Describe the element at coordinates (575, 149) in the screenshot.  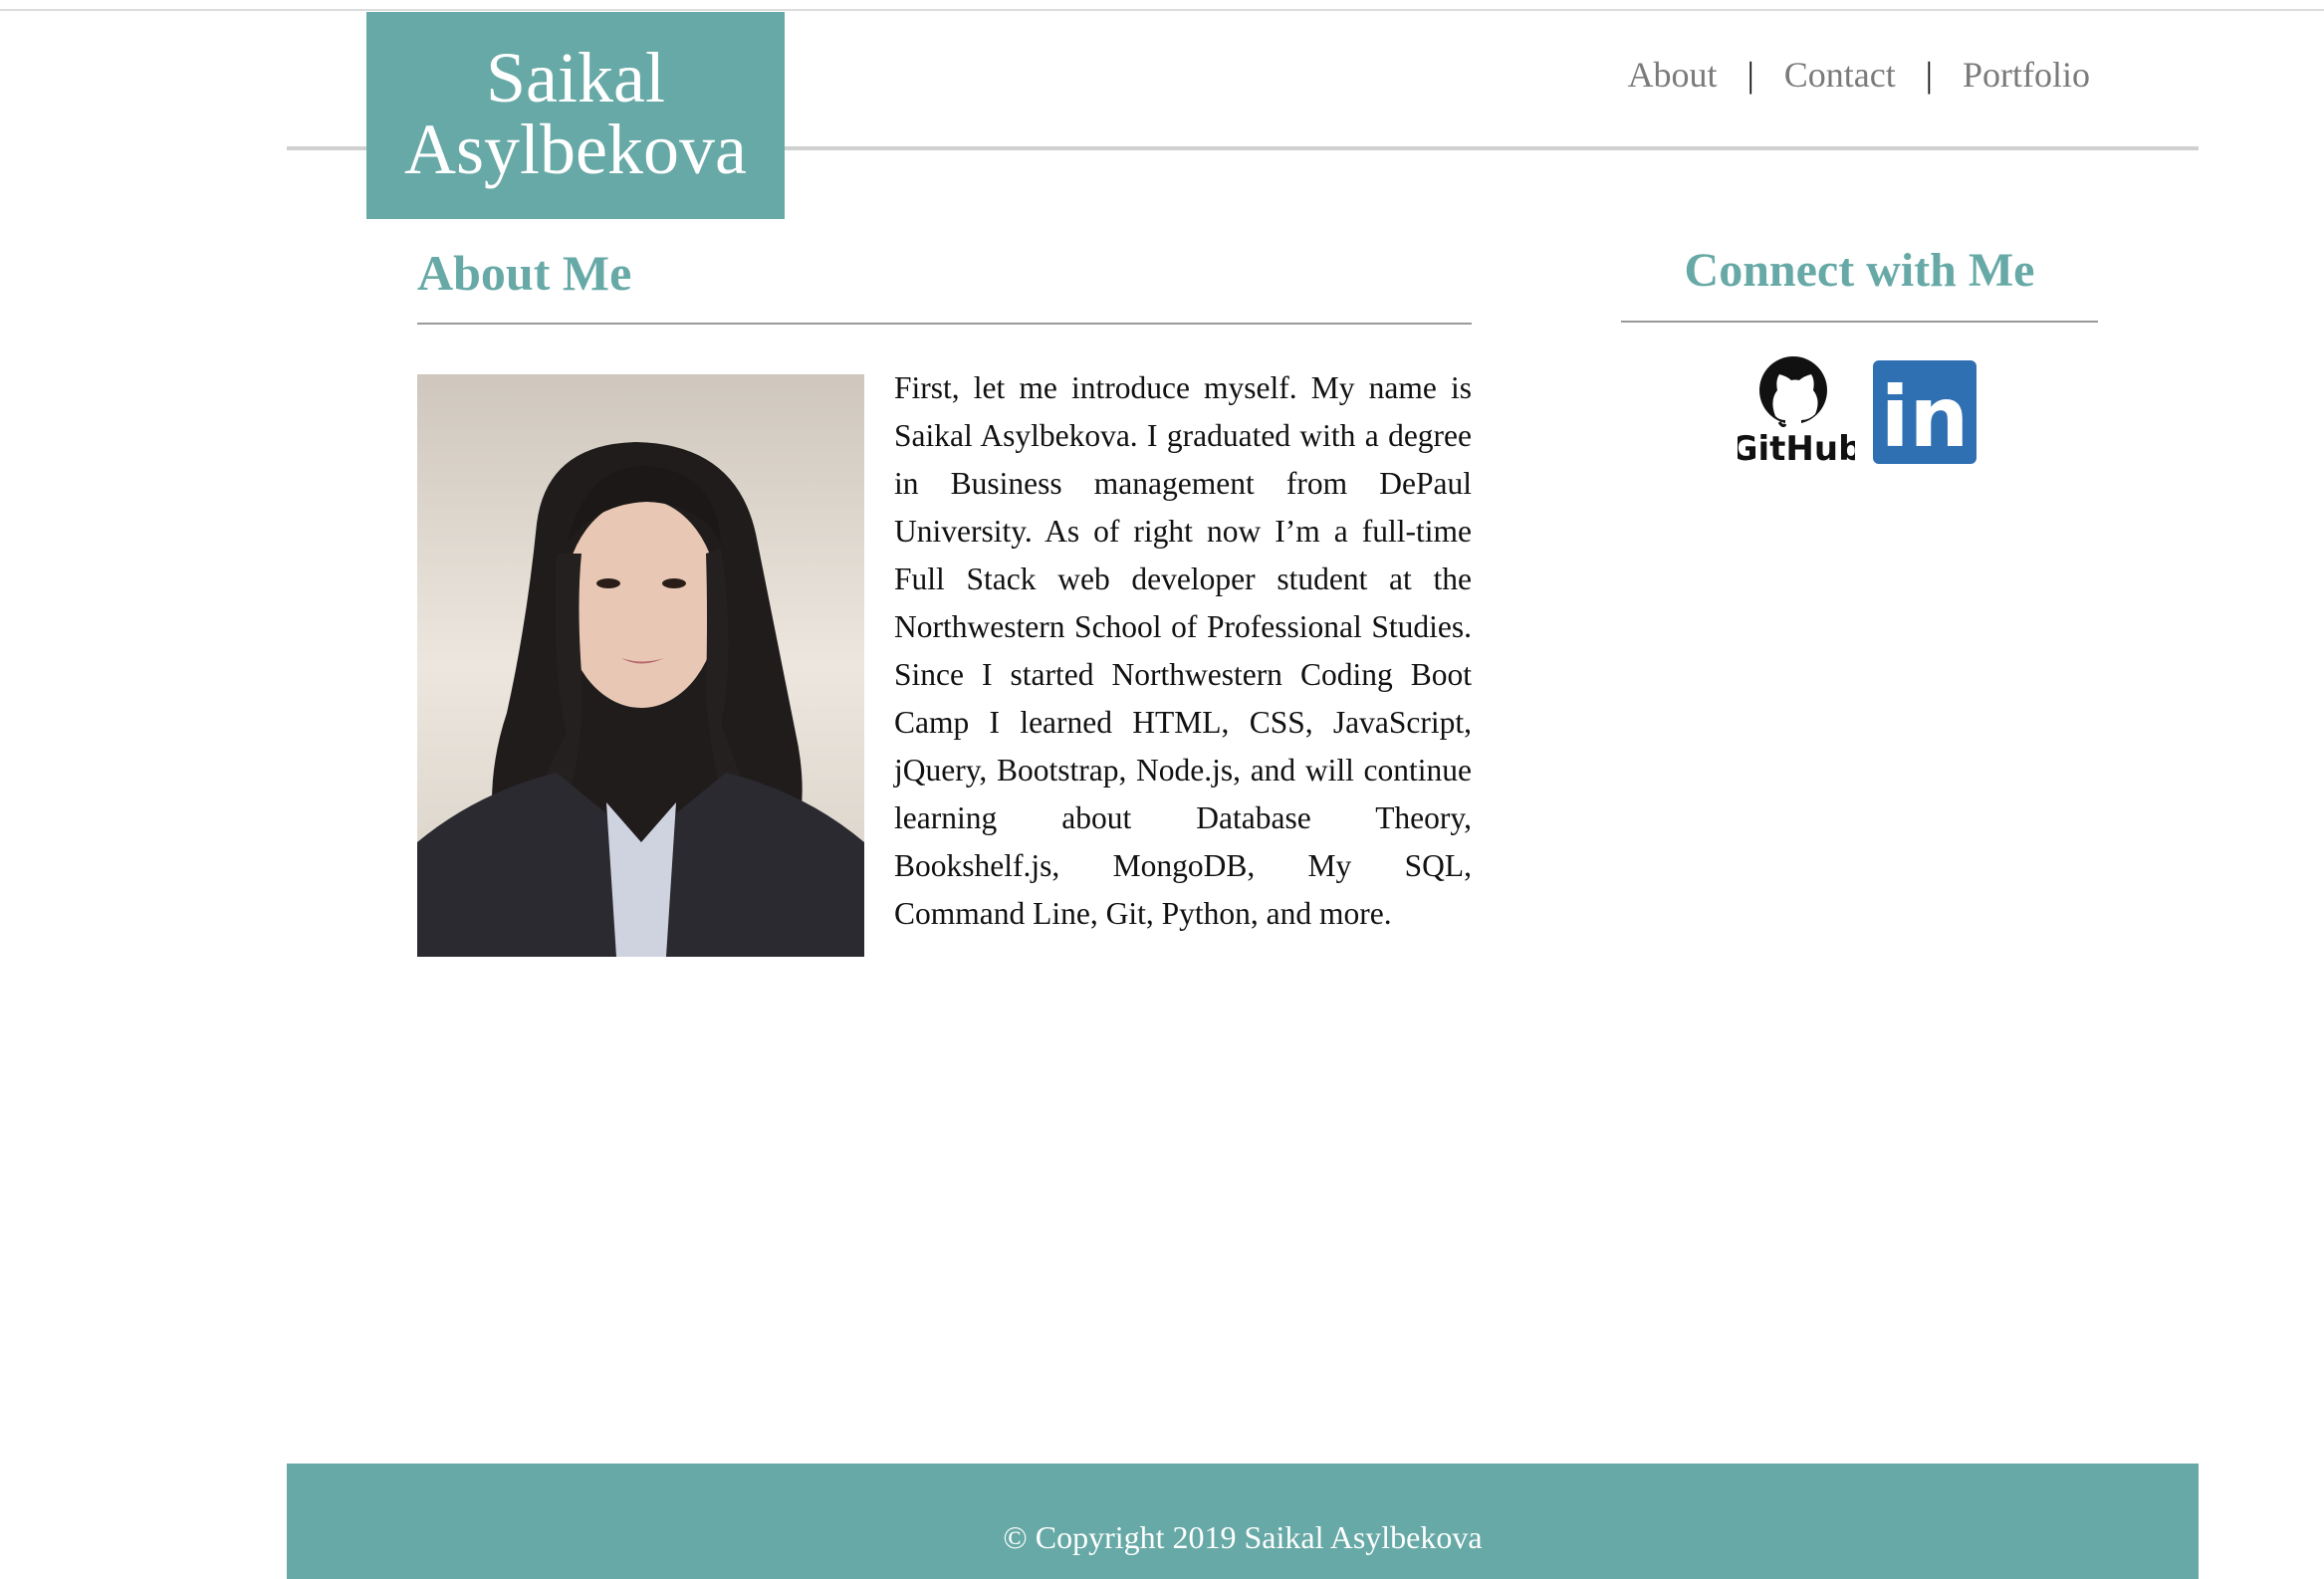
I see `brand-last-name: Asylbekova` at that location.